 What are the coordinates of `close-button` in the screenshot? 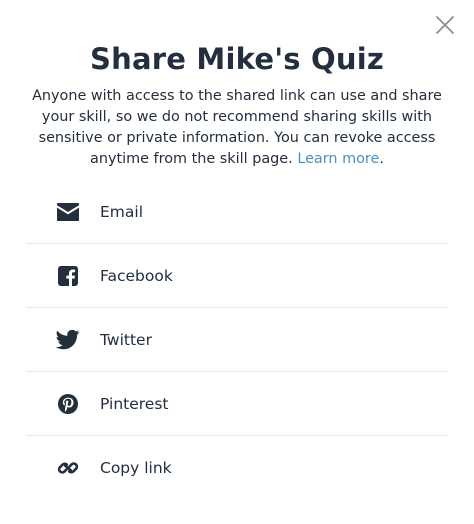 It's located at (445, 25).